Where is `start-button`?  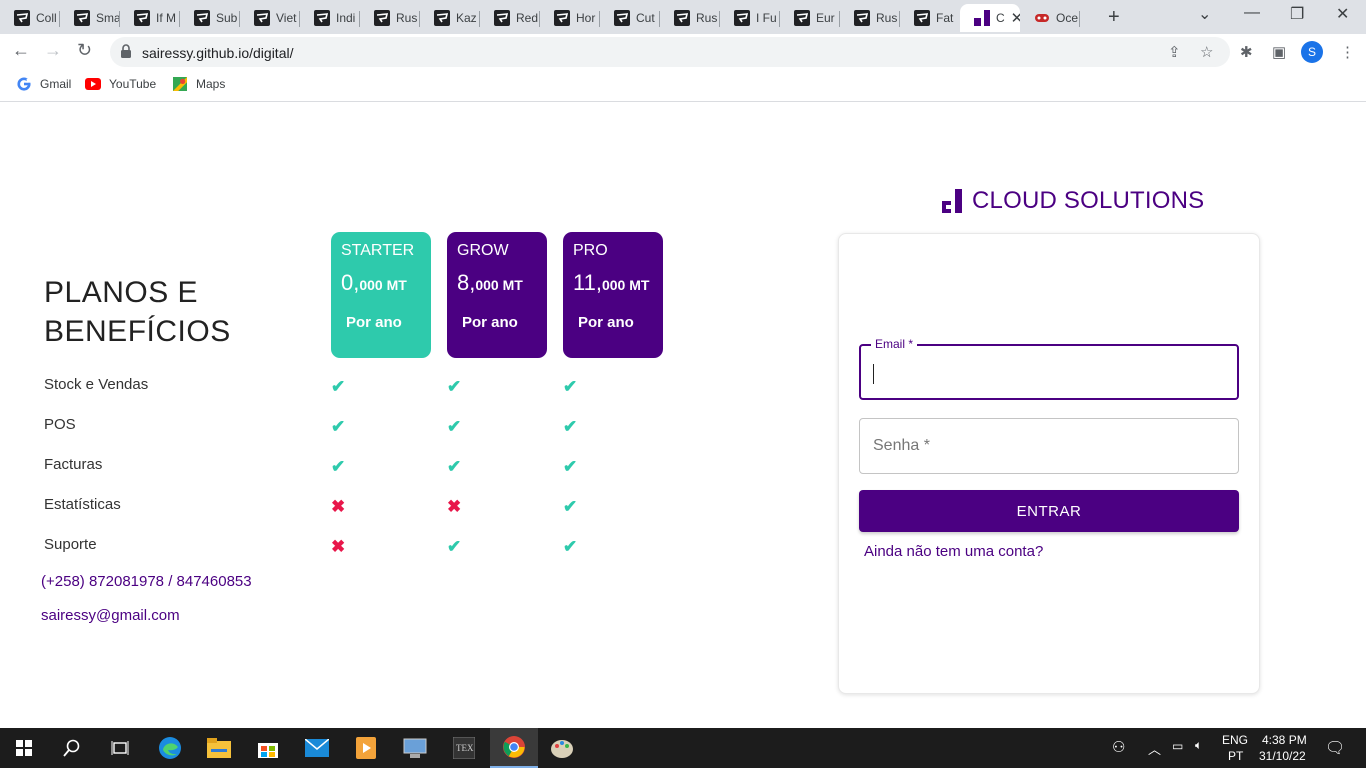 start-button is located at coordinates (24, 748).